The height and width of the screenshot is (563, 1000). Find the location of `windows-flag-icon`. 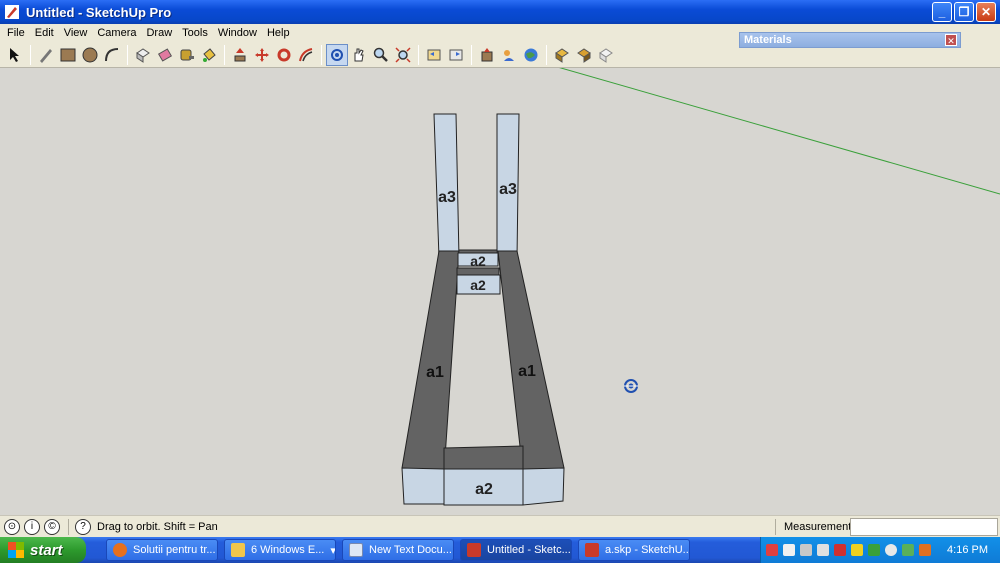

windows-flag-icon is located at coordinates (16, 550).